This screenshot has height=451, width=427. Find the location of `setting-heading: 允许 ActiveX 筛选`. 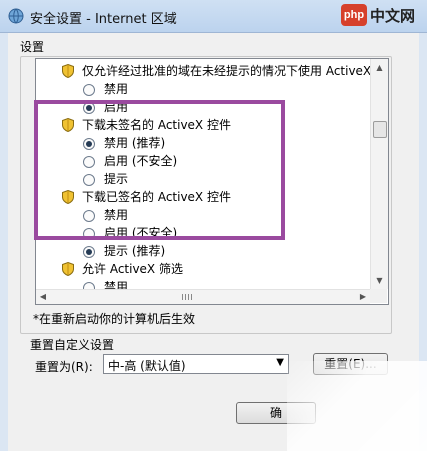

setting-heading: 允许 ActiveX 筛选 is located at coordinates (109, 269).